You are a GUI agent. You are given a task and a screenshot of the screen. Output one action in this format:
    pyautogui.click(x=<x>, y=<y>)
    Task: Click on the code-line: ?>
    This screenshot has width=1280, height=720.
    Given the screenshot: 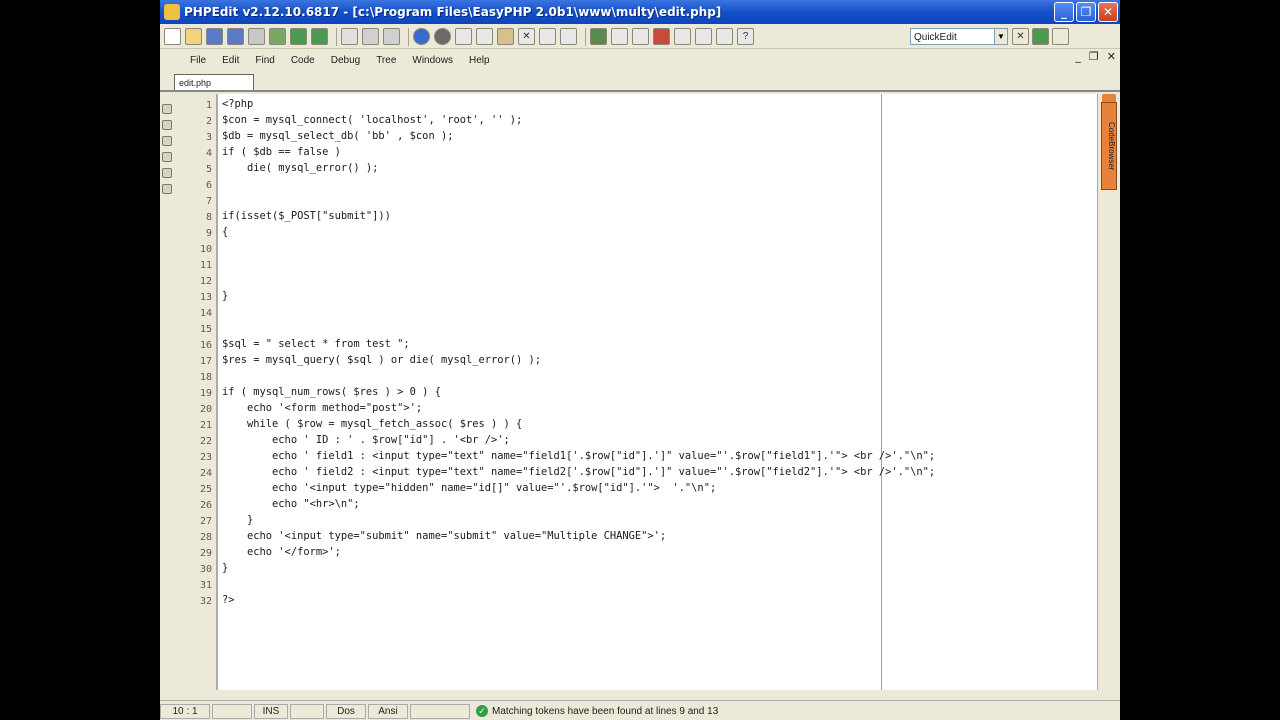 What is the action you would take?
    pyautogui.click(x=578, y=600)
    